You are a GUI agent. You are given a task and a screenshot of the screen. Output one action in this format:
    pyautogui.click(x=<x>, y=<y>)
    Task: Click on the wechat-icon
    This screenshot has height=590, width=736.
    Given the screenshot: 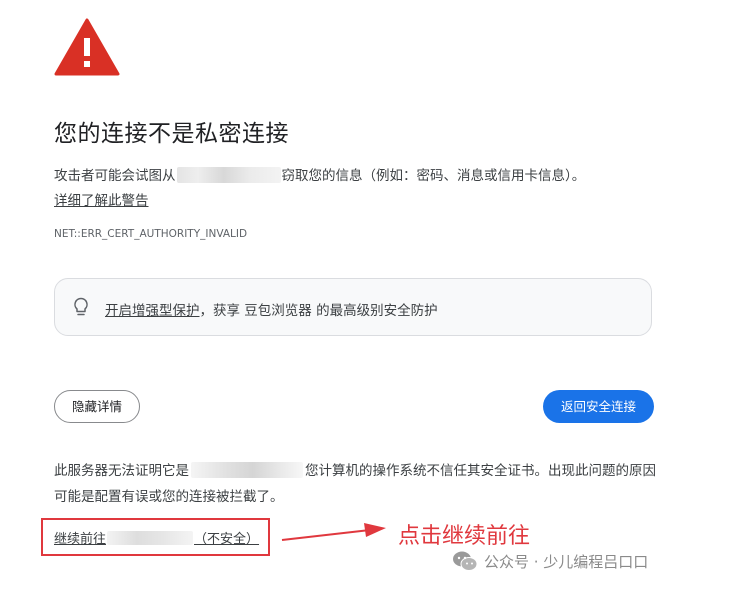 What is the action you would take?
    pyautogui.click(x=465, y=561)
    